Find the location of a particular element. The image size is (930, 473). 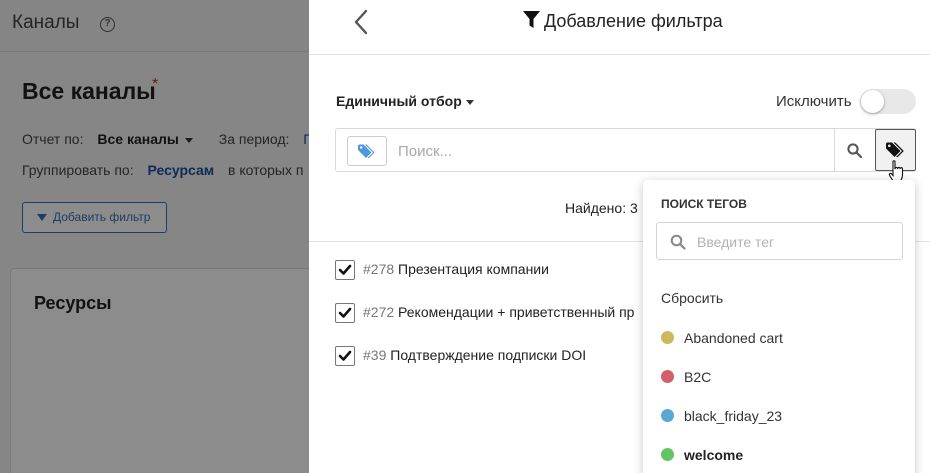

back-button is located at coordinates (361, 22).